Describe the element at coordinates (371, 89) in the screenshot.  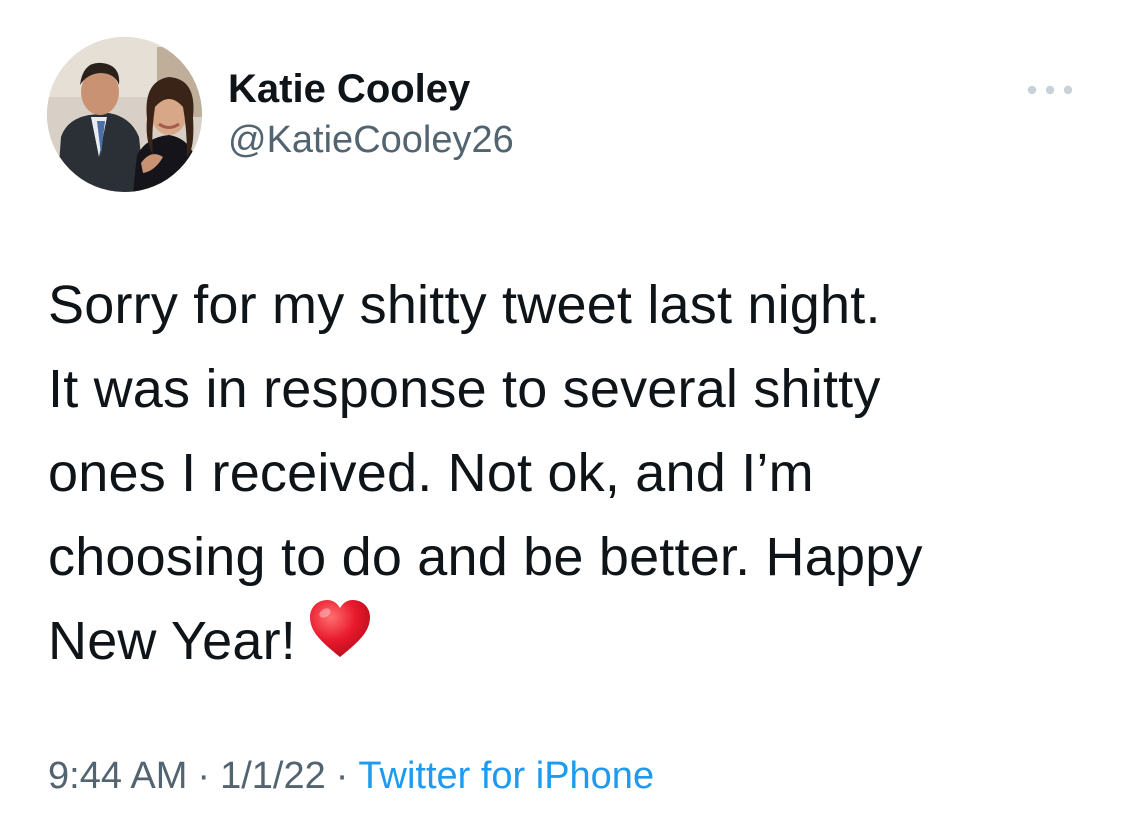
I see `author-display-name: Katie Cooley` at that location.